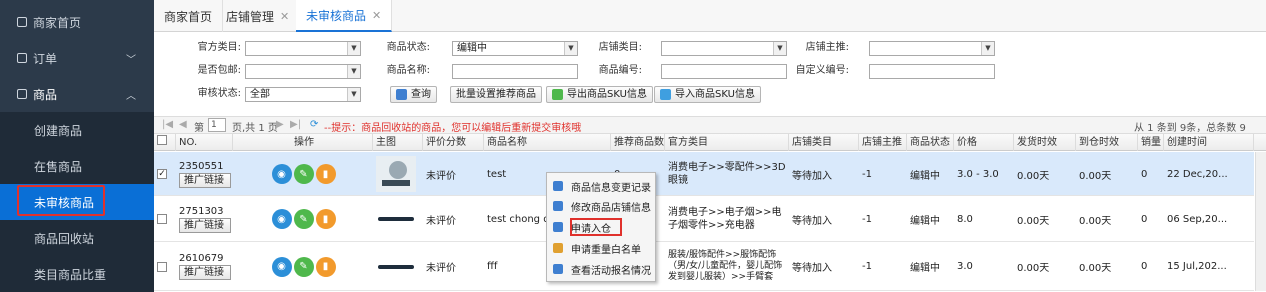  Describe the element at coordinates (336, 15) in the screenshot. I see `tab-label: 未审核商品` at that location.